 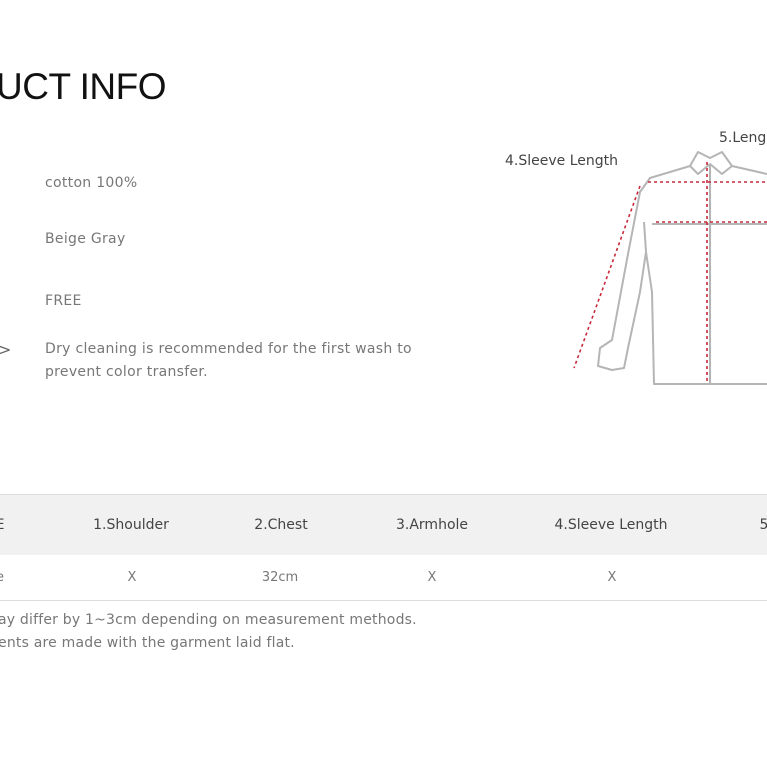 I want to click on sleeve-length-label: 4.Sleeve Length, so click(x=561, y=161).